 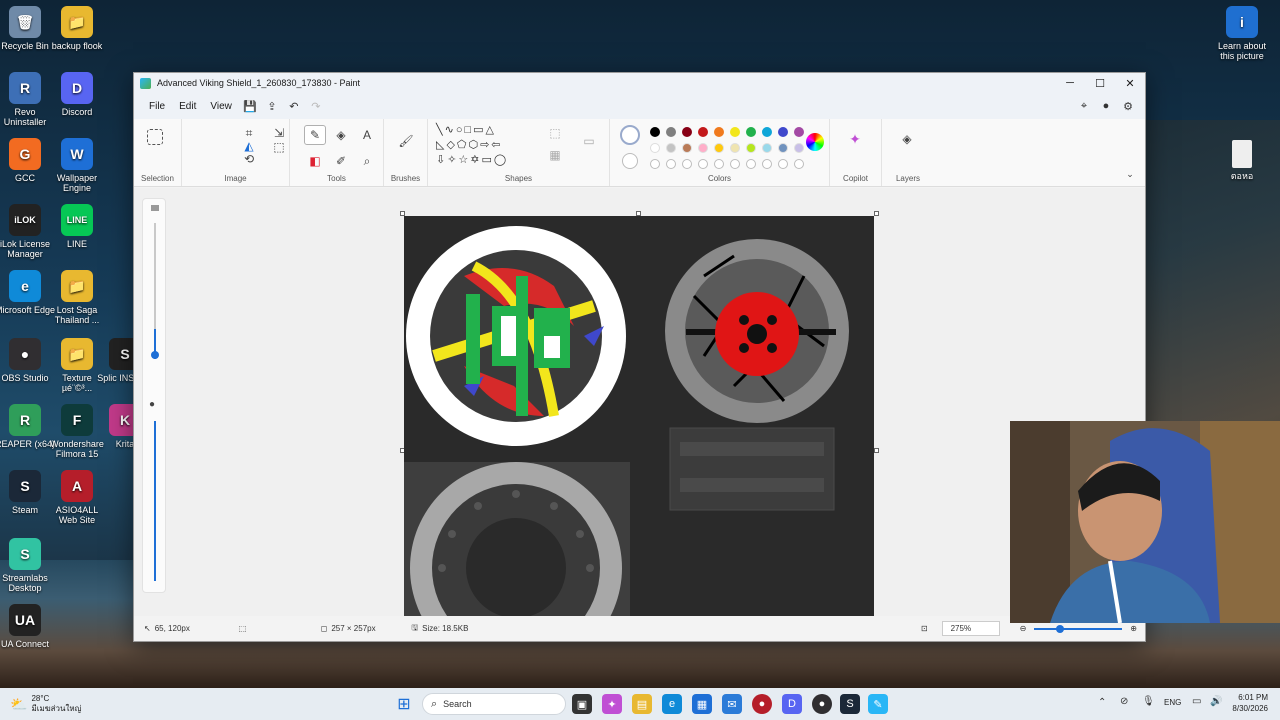 I want to click on desktop-icon: A ASIO4ALL Web Site, so click(x=77, y=497).